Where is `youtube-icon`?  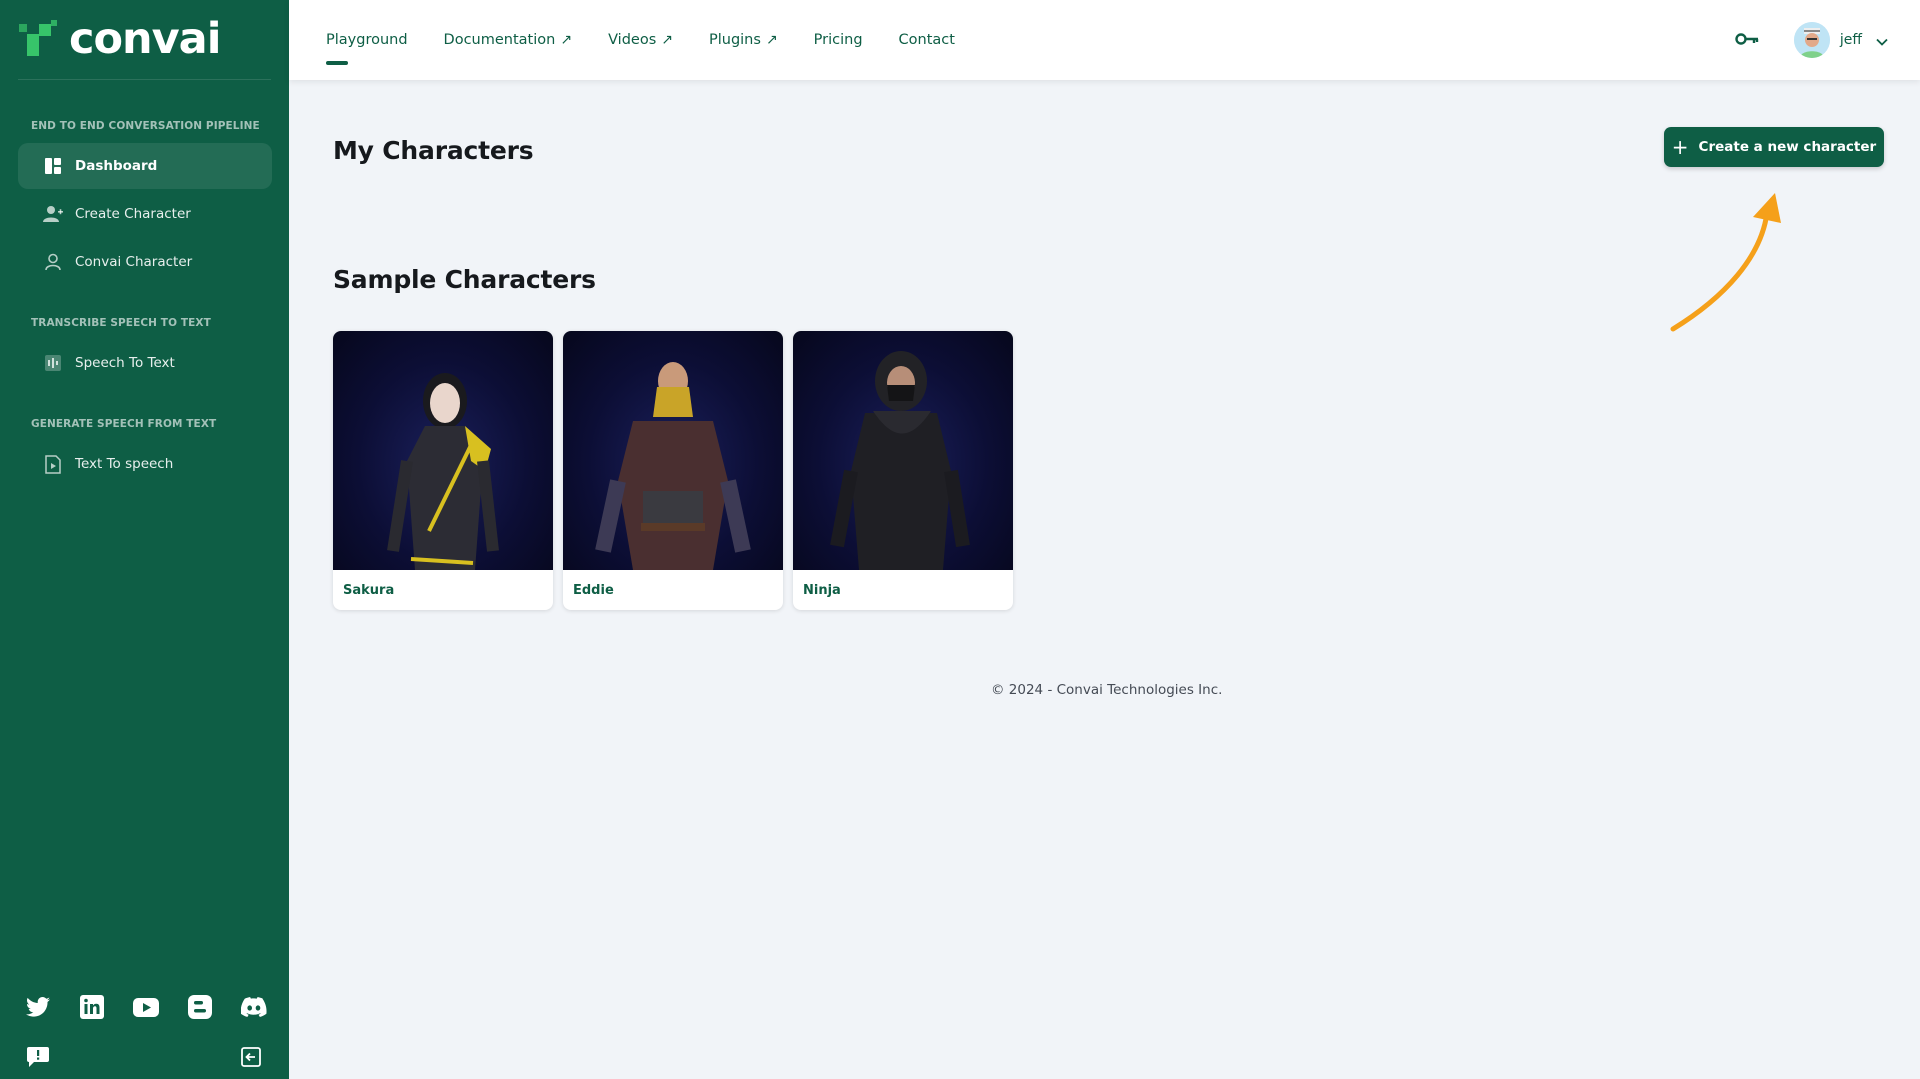 youtube-icon is located at coordinates (146, 1007).